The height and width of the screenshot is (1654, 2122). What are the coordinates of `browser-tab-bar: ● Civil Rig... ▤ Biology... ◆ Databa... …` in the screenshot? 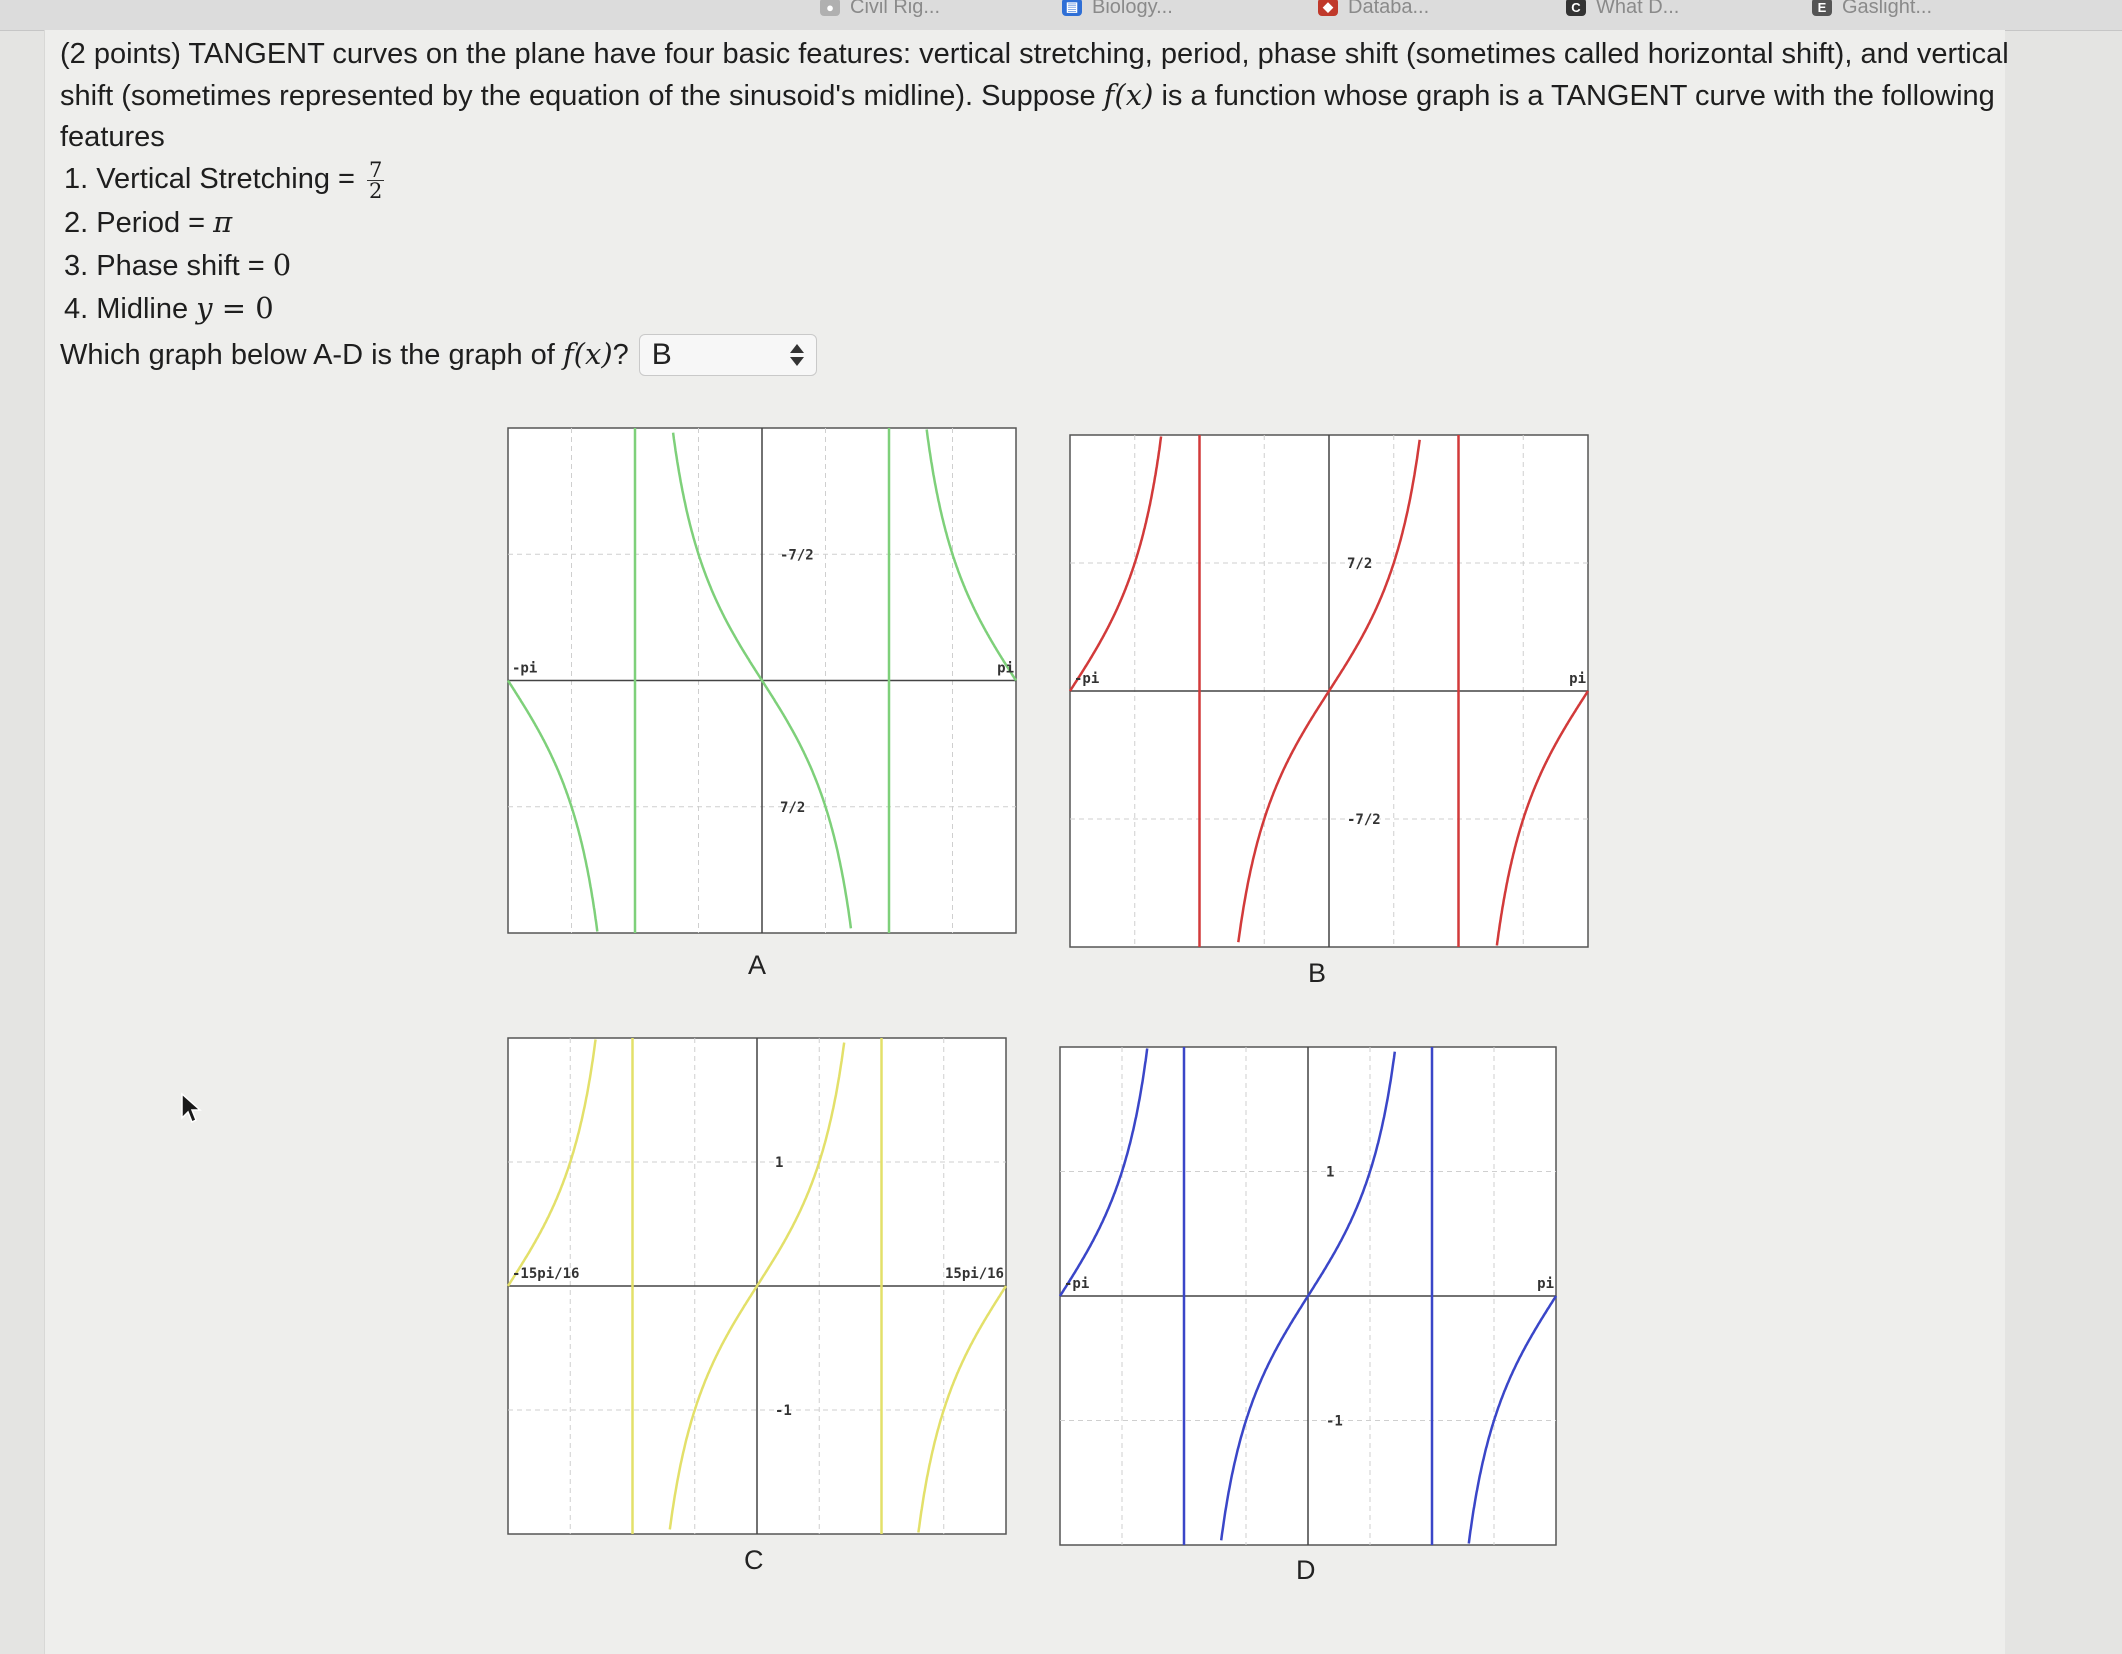 It's located at (1061, 15).